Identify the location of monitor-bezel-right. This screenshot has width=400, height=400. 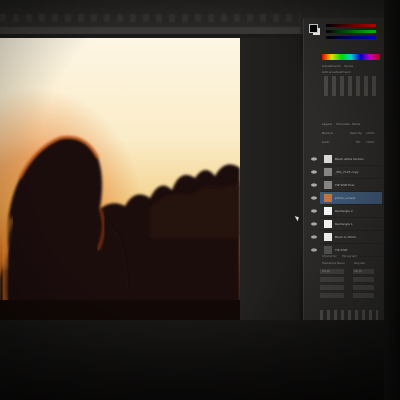
(392, 200).